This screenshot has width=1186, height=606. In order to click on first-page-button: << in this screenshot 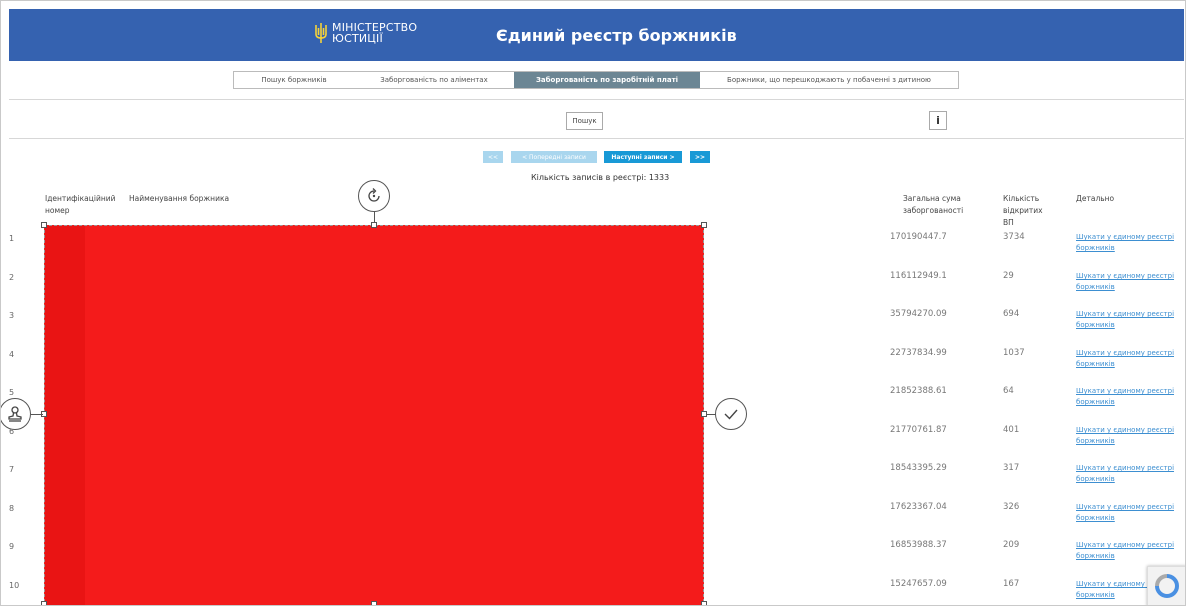, I will do `click(493, 157)`.